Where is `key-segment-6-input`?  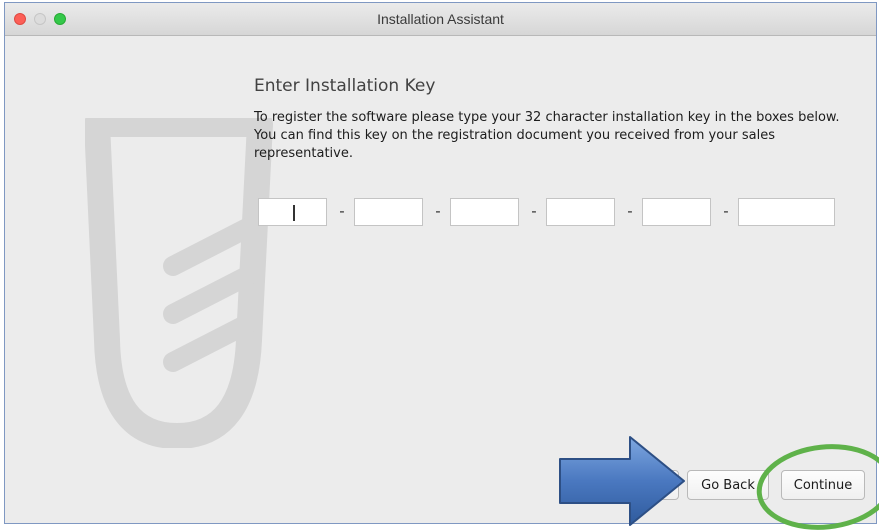 key-segment-6-input is located at coordinates (786, 212).